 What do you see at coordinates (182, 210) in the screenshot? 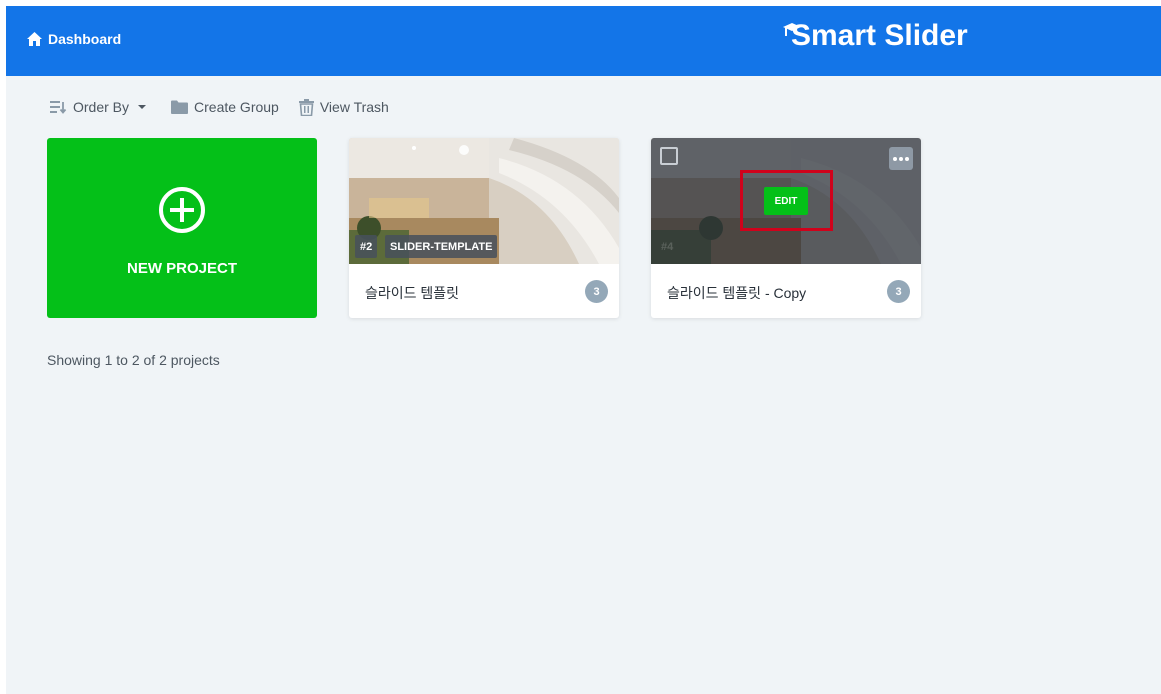
I see `plus-circle-icon` at bounding box center [182, 210].